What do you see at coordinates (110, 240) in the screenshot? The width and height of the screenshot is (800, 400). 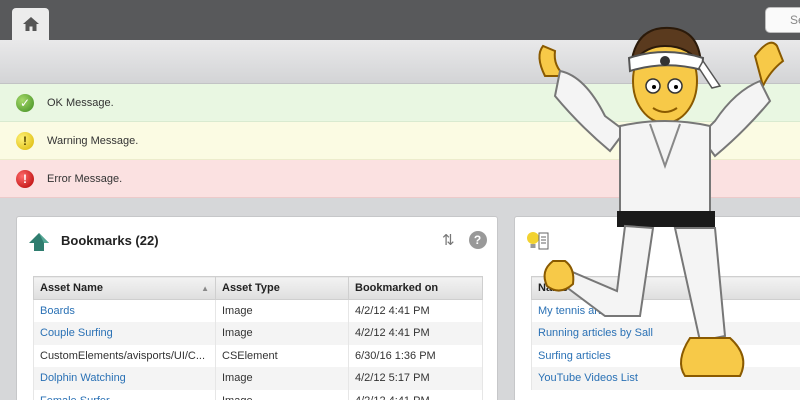 I see `bookmarks-title: Bookmarks (22)` at bounding box center [110, 240].